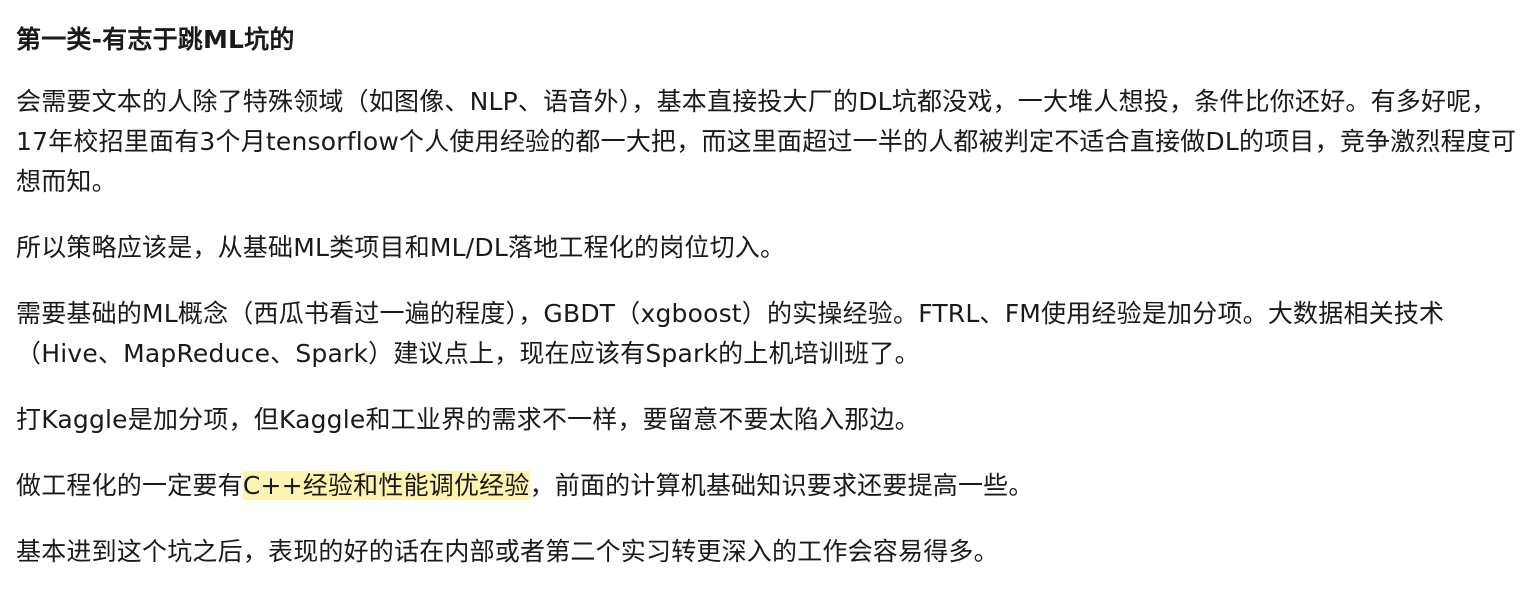 The image size is (1540, 608). Describe the element at coordinates (155, 39) in the screenshot. I see `section-heading: 第一类-有志于跳ML坑的` at that location.